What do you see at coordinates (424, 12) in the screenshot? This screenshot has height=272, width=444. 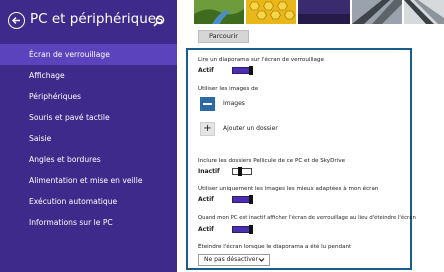 I see `thumbnail-architecture` at bounding box center [424, 12].